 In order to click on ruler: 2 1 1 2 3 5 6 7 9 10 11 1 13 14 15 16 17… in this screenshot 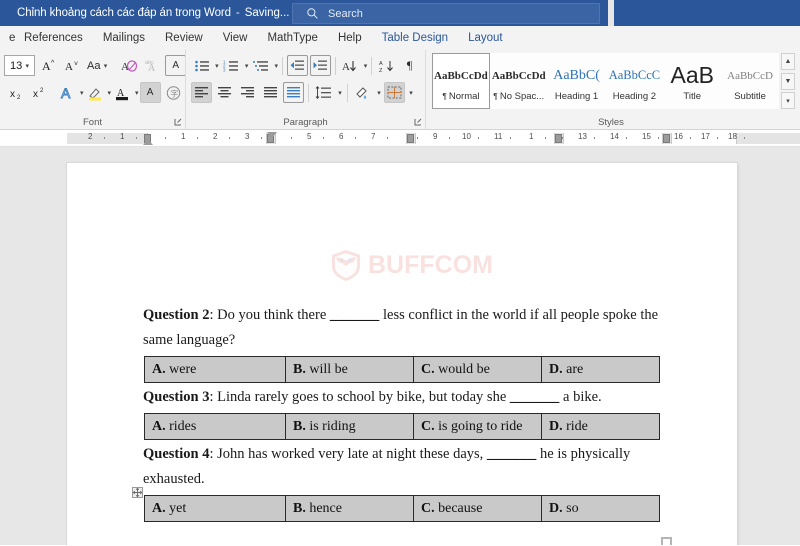, I will do `click(400, 138)`.